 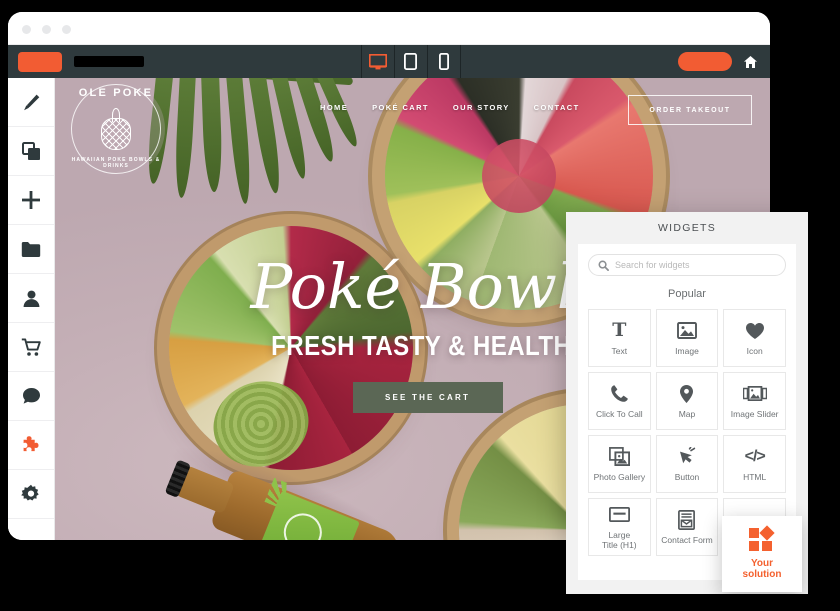 I want to click on mobile-icon, so click(x=443, y=61).